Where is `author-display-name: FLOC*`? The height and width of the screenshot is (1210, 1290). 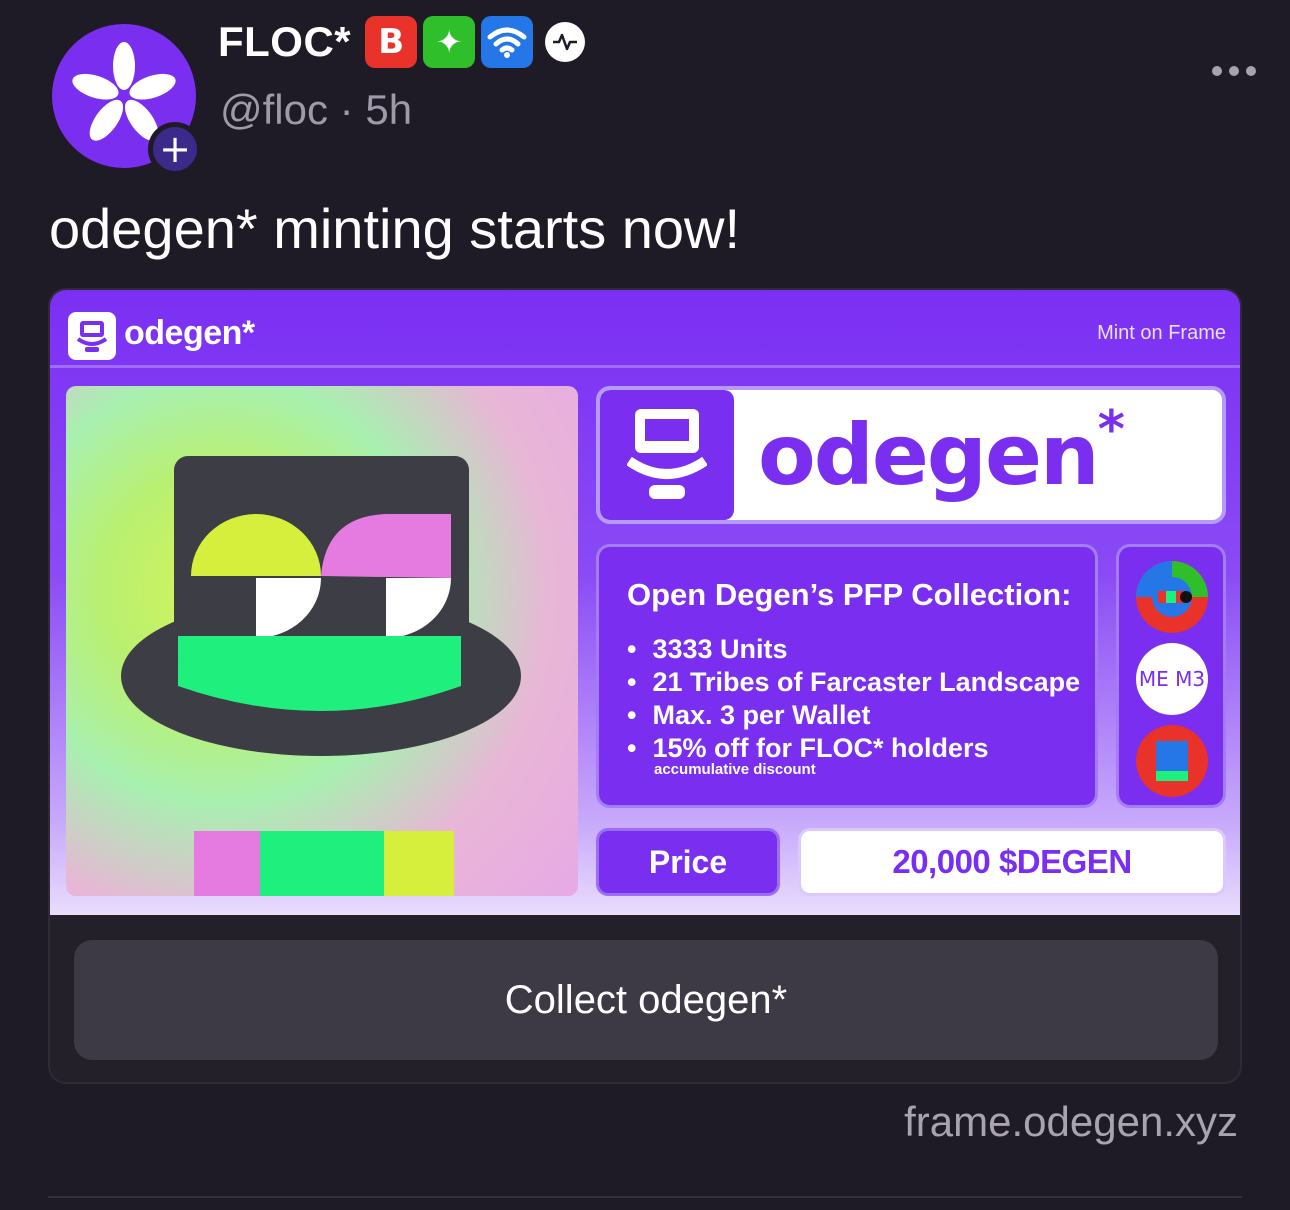
author-display-name: FLOC* is located at coordinates (284, 42).